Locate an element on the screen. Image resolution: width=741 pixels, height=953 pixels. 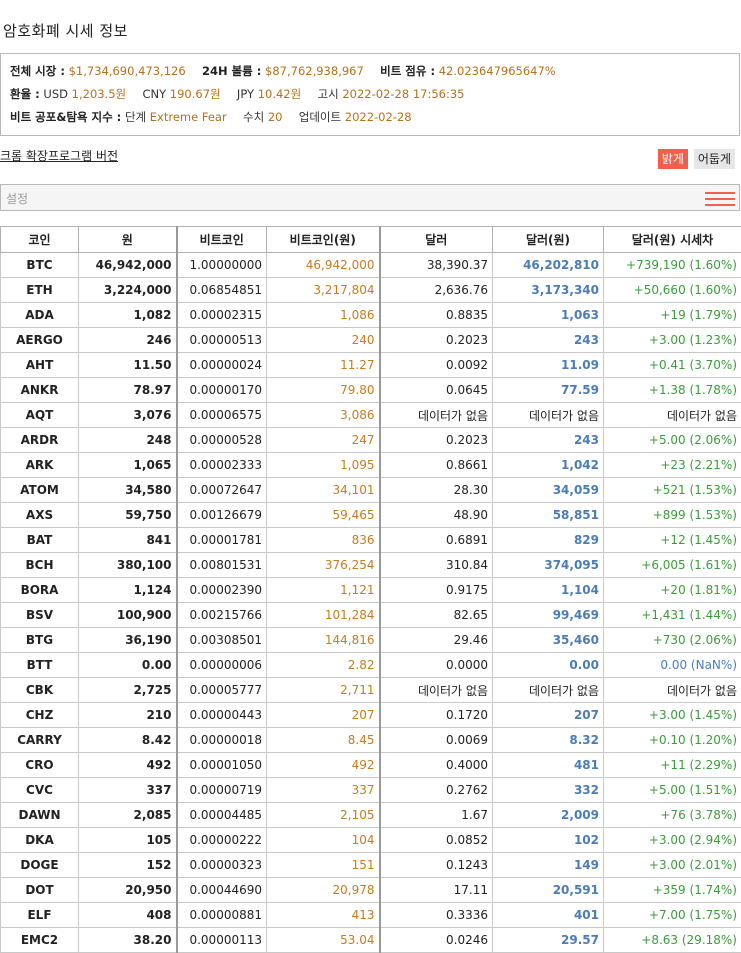
price-usd-krw: 2,009 is located at coordinates (548, 815).